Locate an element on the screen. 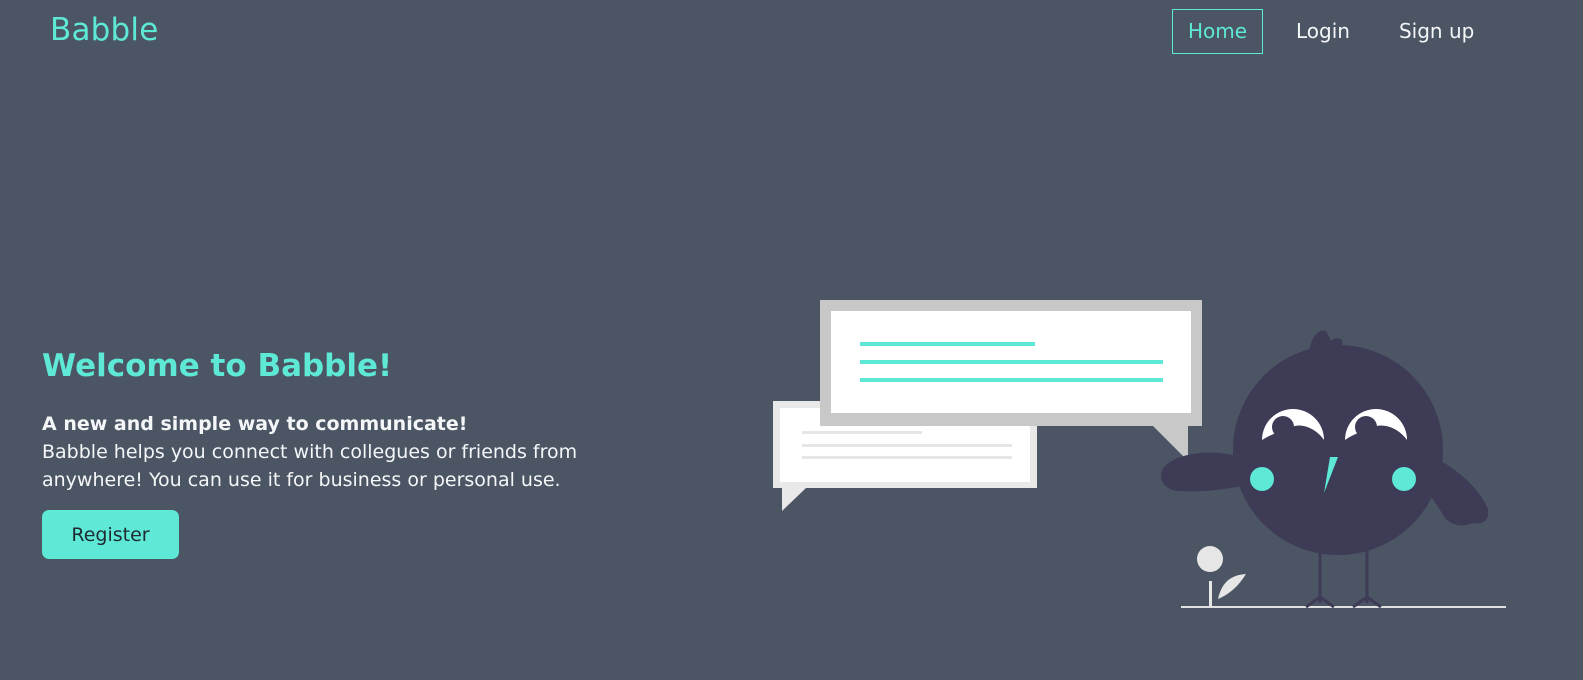 The height and width of the screenshot is (680, 1583). nav-login-link: Login is located at coordinates (1323, 31).